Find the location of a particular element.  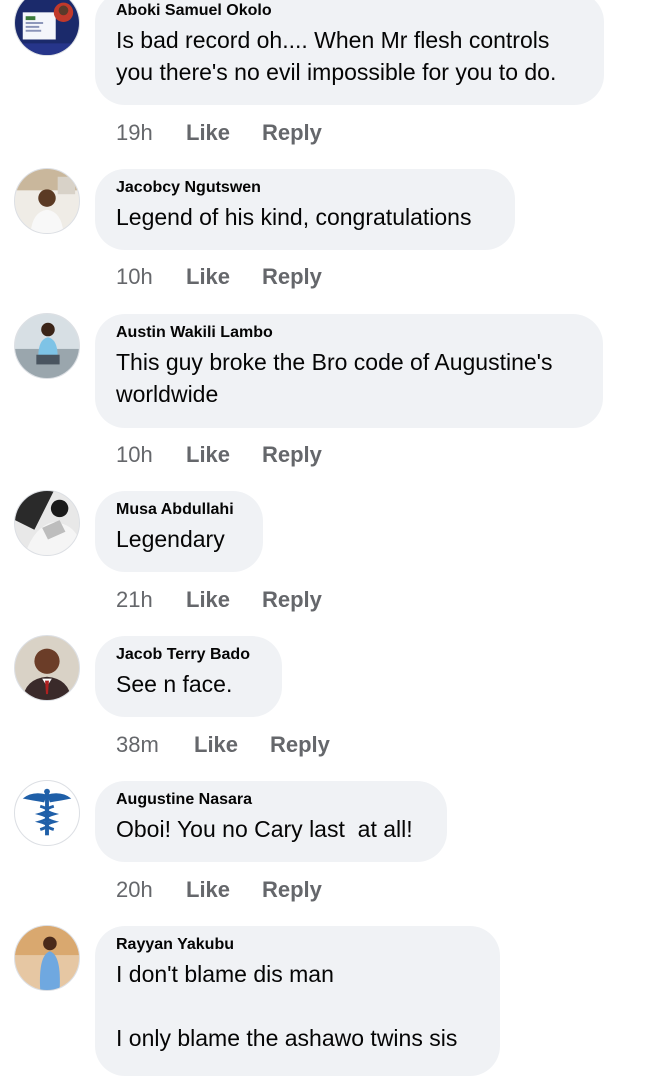

comment-bubble: Jacob Terry Bado See n face. is located at coordinates (188, 676).